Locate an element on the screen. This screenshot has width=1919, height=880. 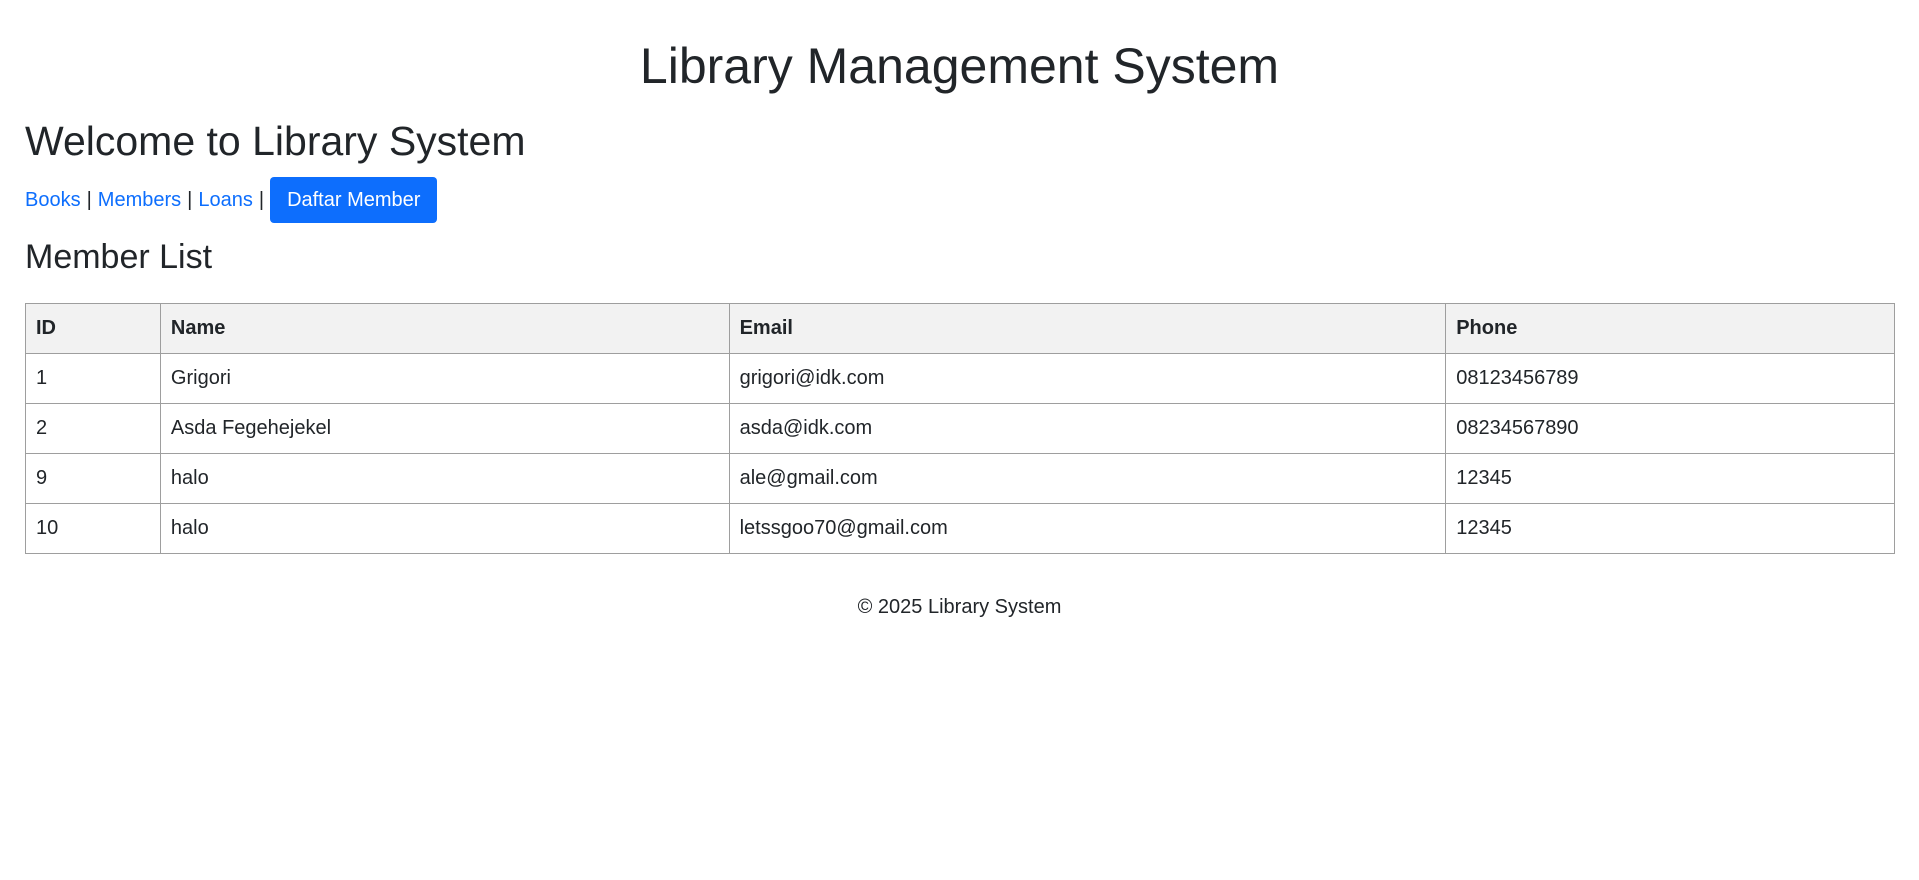
table-header-row: ID Name Email Phone is located at coordinates (960, 328).